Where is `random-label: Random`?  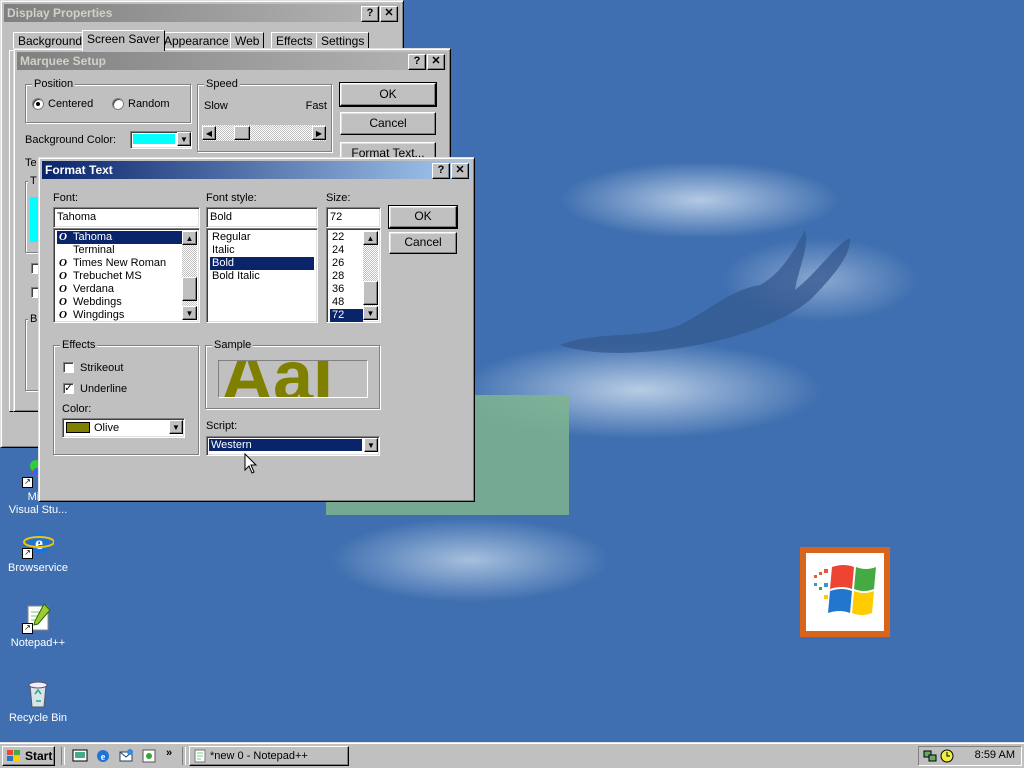
random-label: Random is located at coordinates (149, 104).